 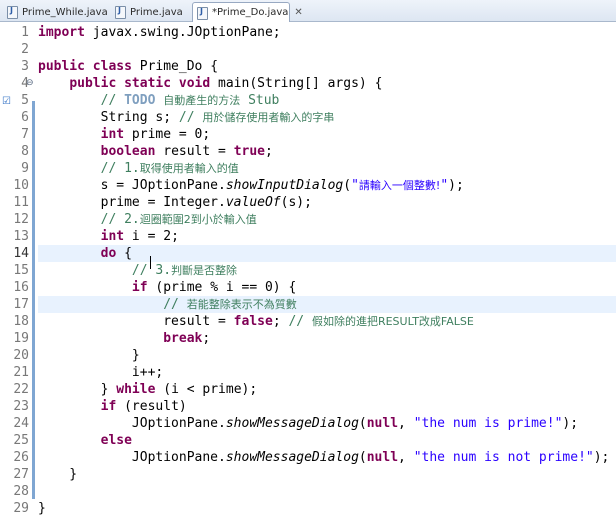 What do you see at coordinates (21, 304) in the screenshot?
I see `line-number: 17` at bounding box center [21, 304].